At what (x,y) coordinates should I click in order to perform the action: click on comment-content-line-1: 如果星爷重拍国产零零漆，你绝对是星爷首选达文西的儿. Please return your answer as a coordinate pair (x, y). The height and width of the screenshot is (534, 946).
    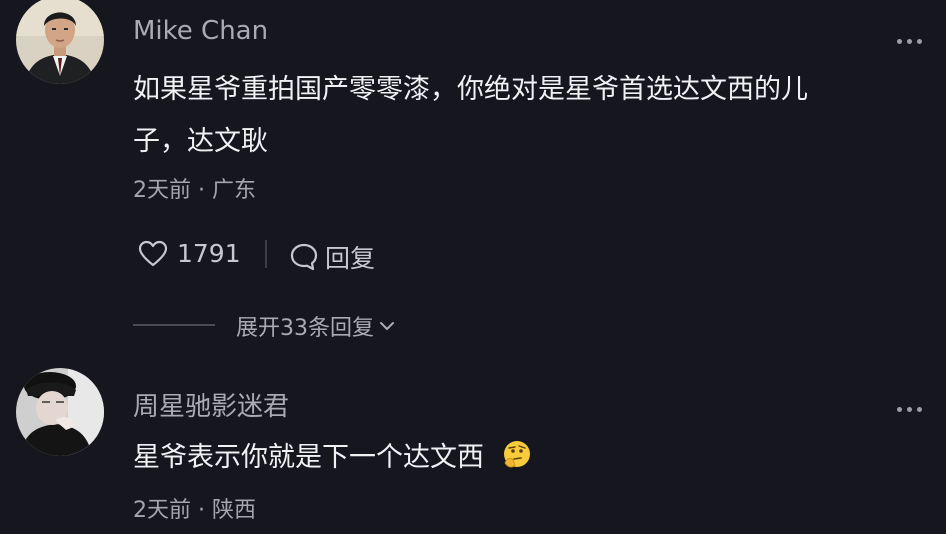
    Looking at the image, I should click on (470, 89).